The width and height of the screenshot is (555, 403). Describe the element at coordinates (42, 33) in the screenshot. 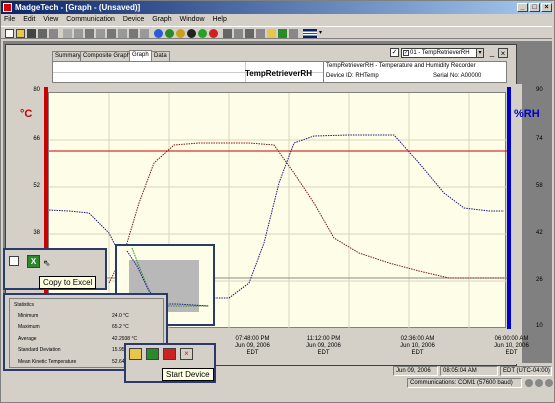

I see `print-icon` at that location.